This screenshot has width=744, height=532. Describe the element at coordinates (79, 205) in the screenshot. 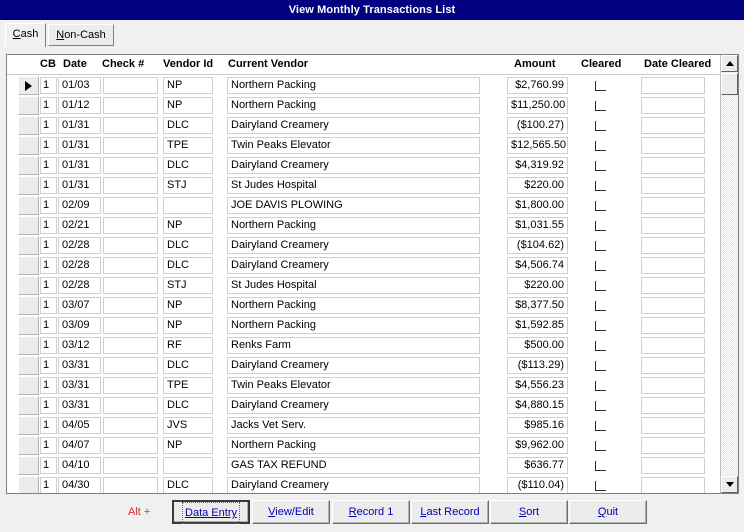

I see `cell-date: 02/09` at that location.